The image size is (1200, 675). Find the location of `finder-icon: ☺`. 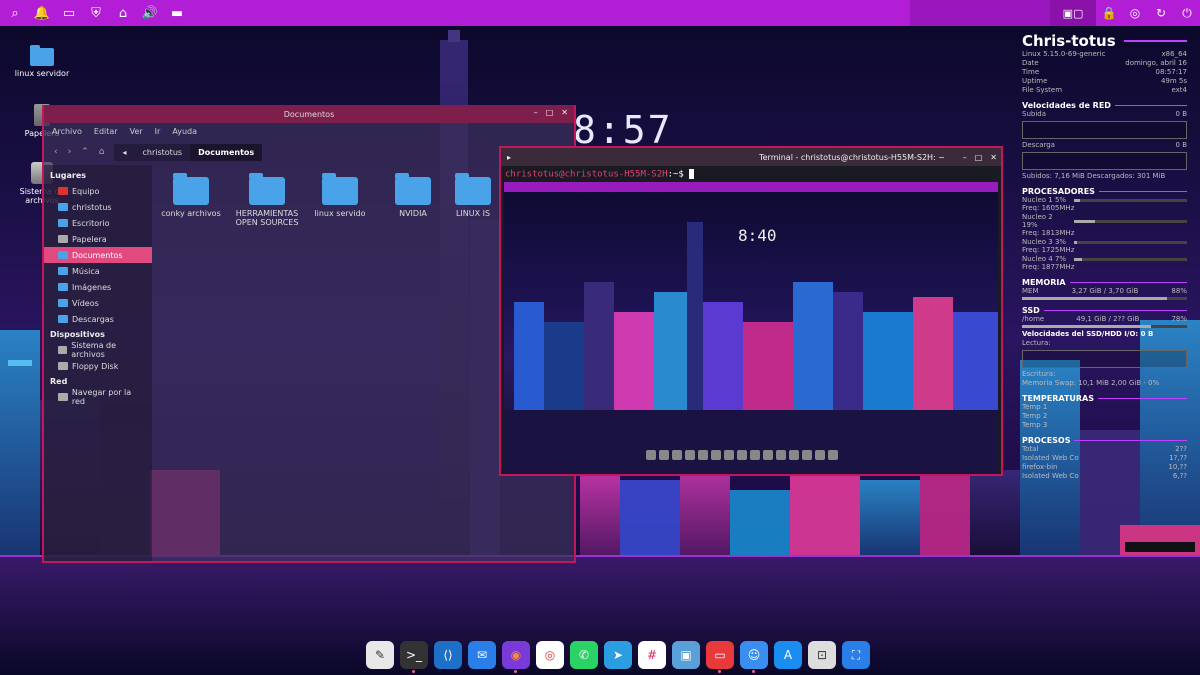

finder-icon: ☺ is located at coordinates (754, 657).